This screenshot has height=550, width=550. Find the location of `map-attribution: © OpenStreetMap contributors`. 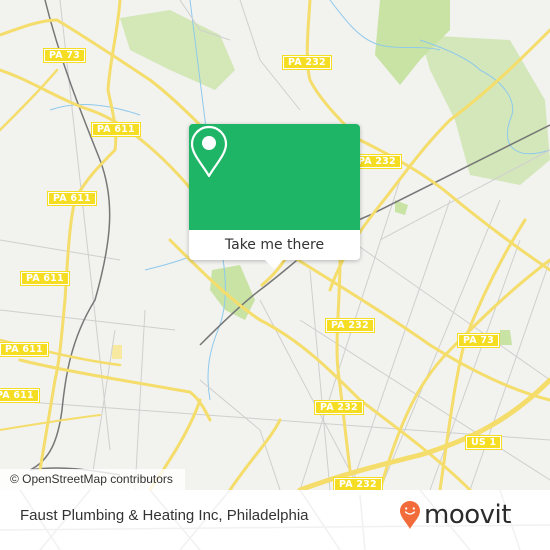

map-attribution: © OpenStreetMap contributors is located at coordinates (92, 479).